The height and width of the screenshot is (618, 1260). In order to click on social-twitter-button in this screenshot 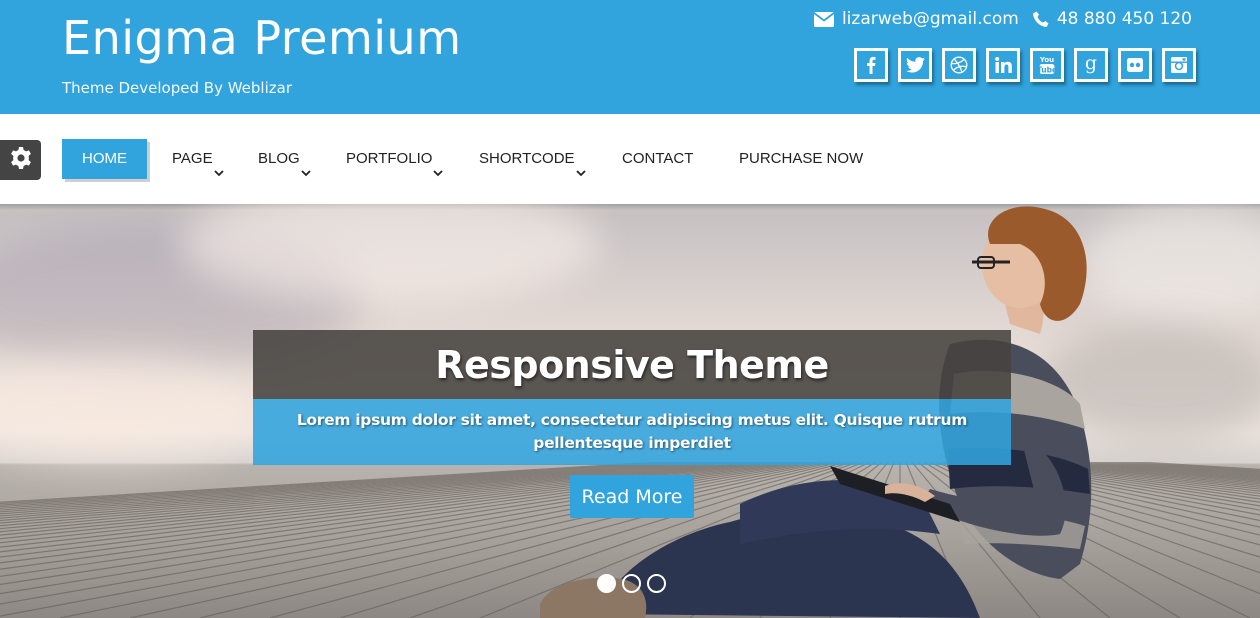, I will do `click(915, 65)`.